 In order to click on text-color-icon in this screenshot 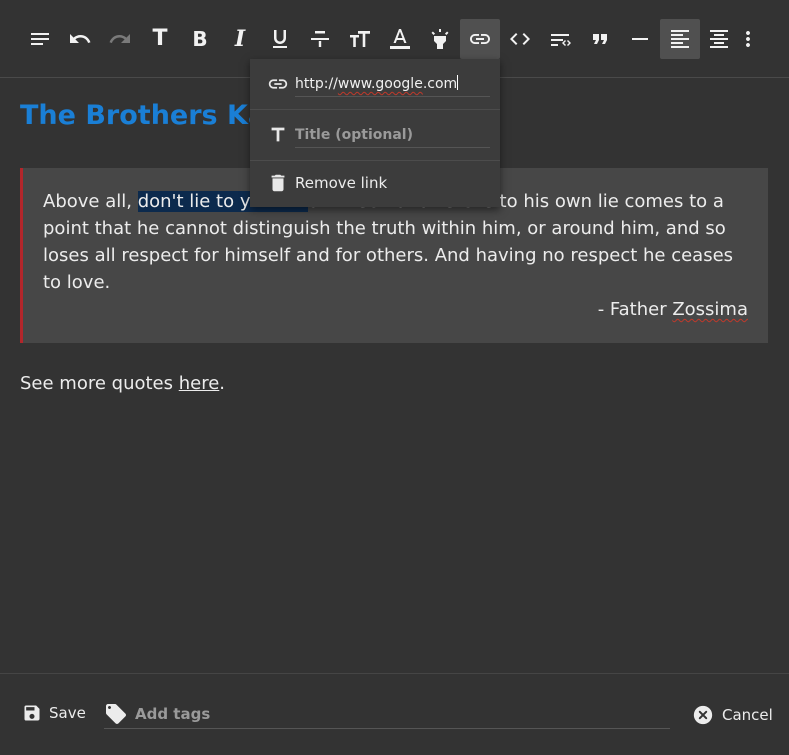, I will do `click(400, 39)`.